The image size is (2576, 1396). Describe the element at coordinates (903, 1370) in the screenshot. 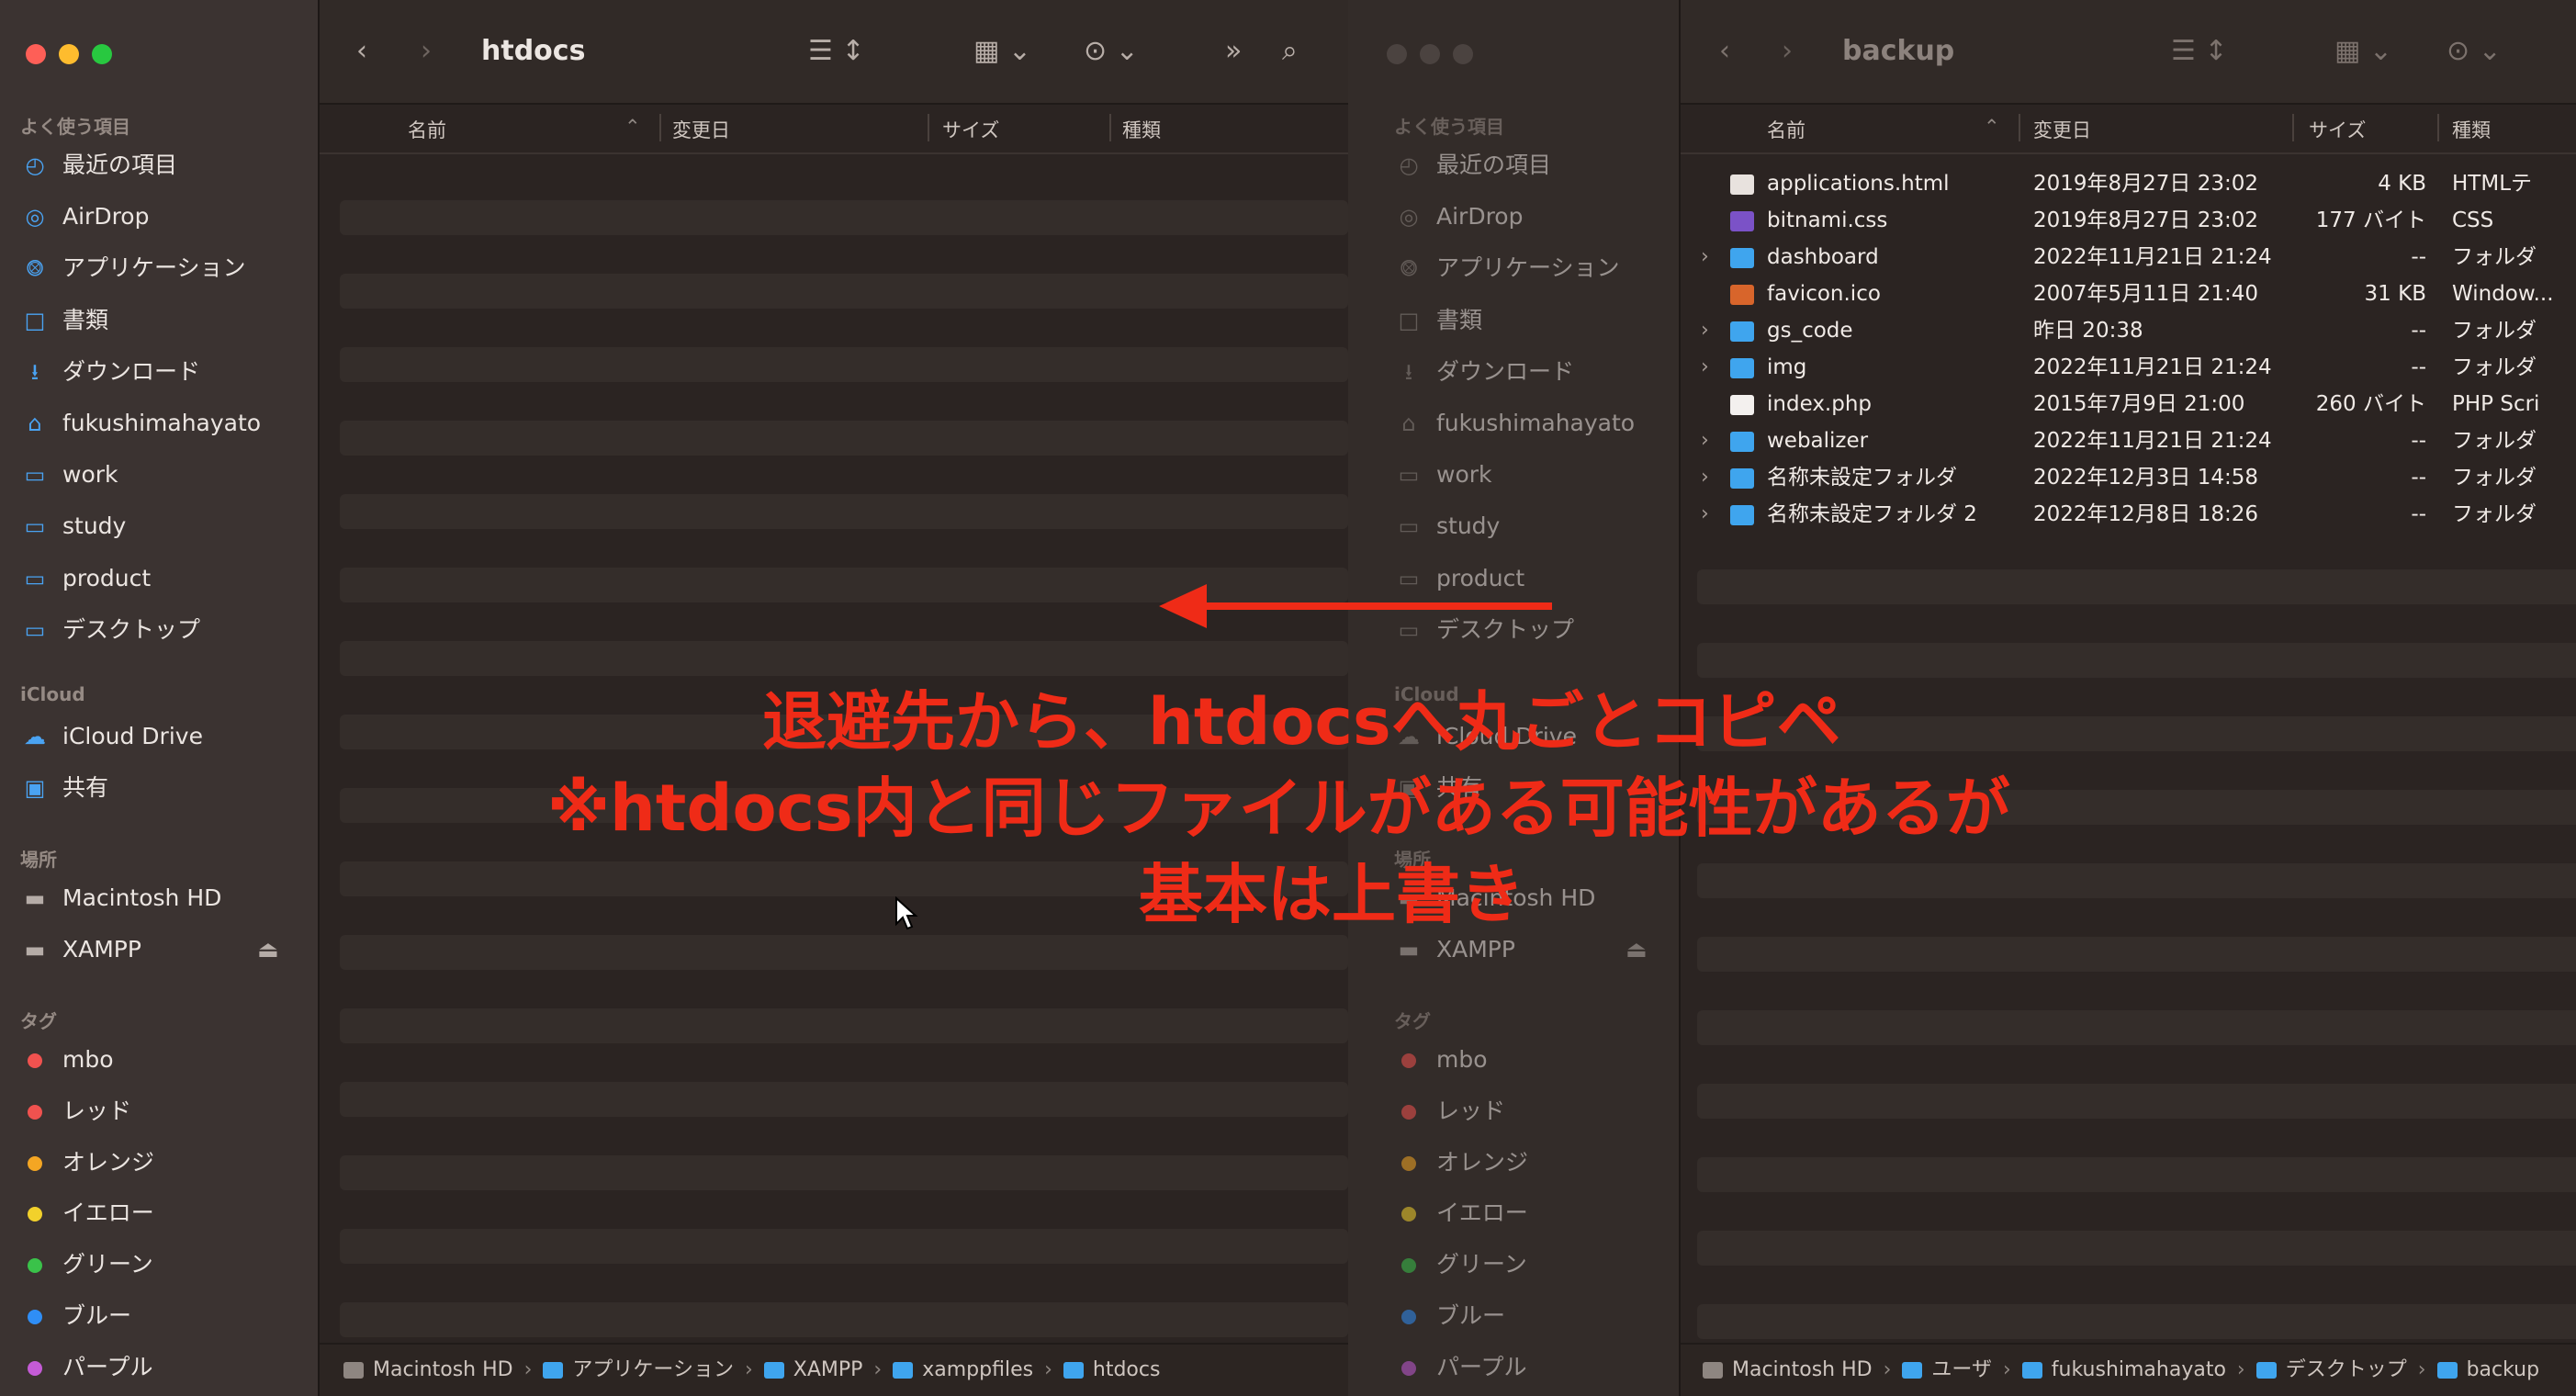

I see `folder-icon` at that location.